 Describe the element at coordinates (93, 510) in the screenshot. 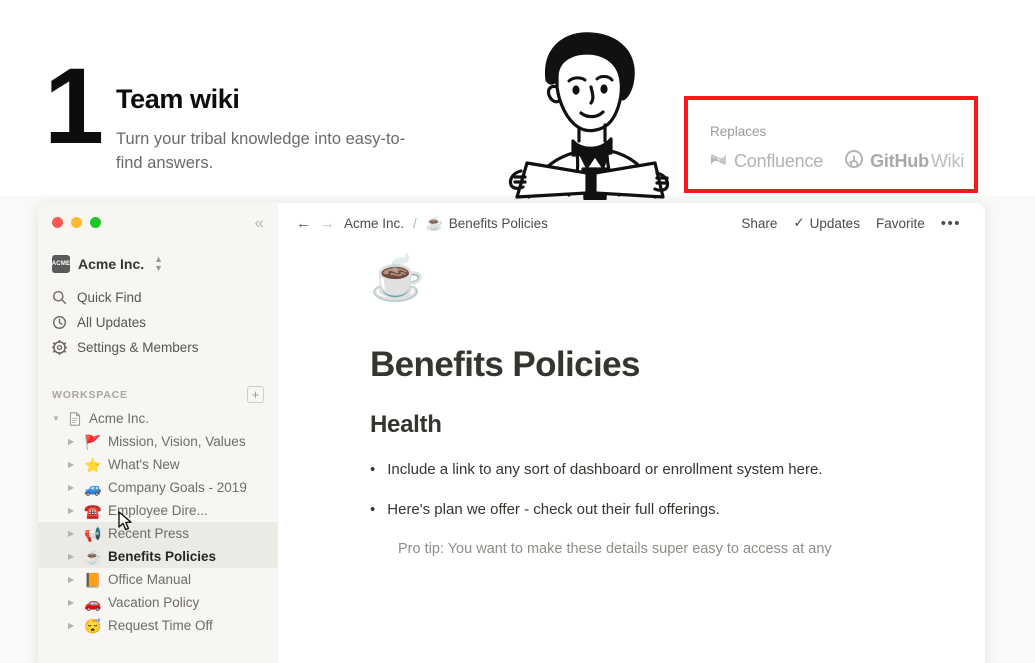

I see `page-emoji-icon: ☎️` at that location.